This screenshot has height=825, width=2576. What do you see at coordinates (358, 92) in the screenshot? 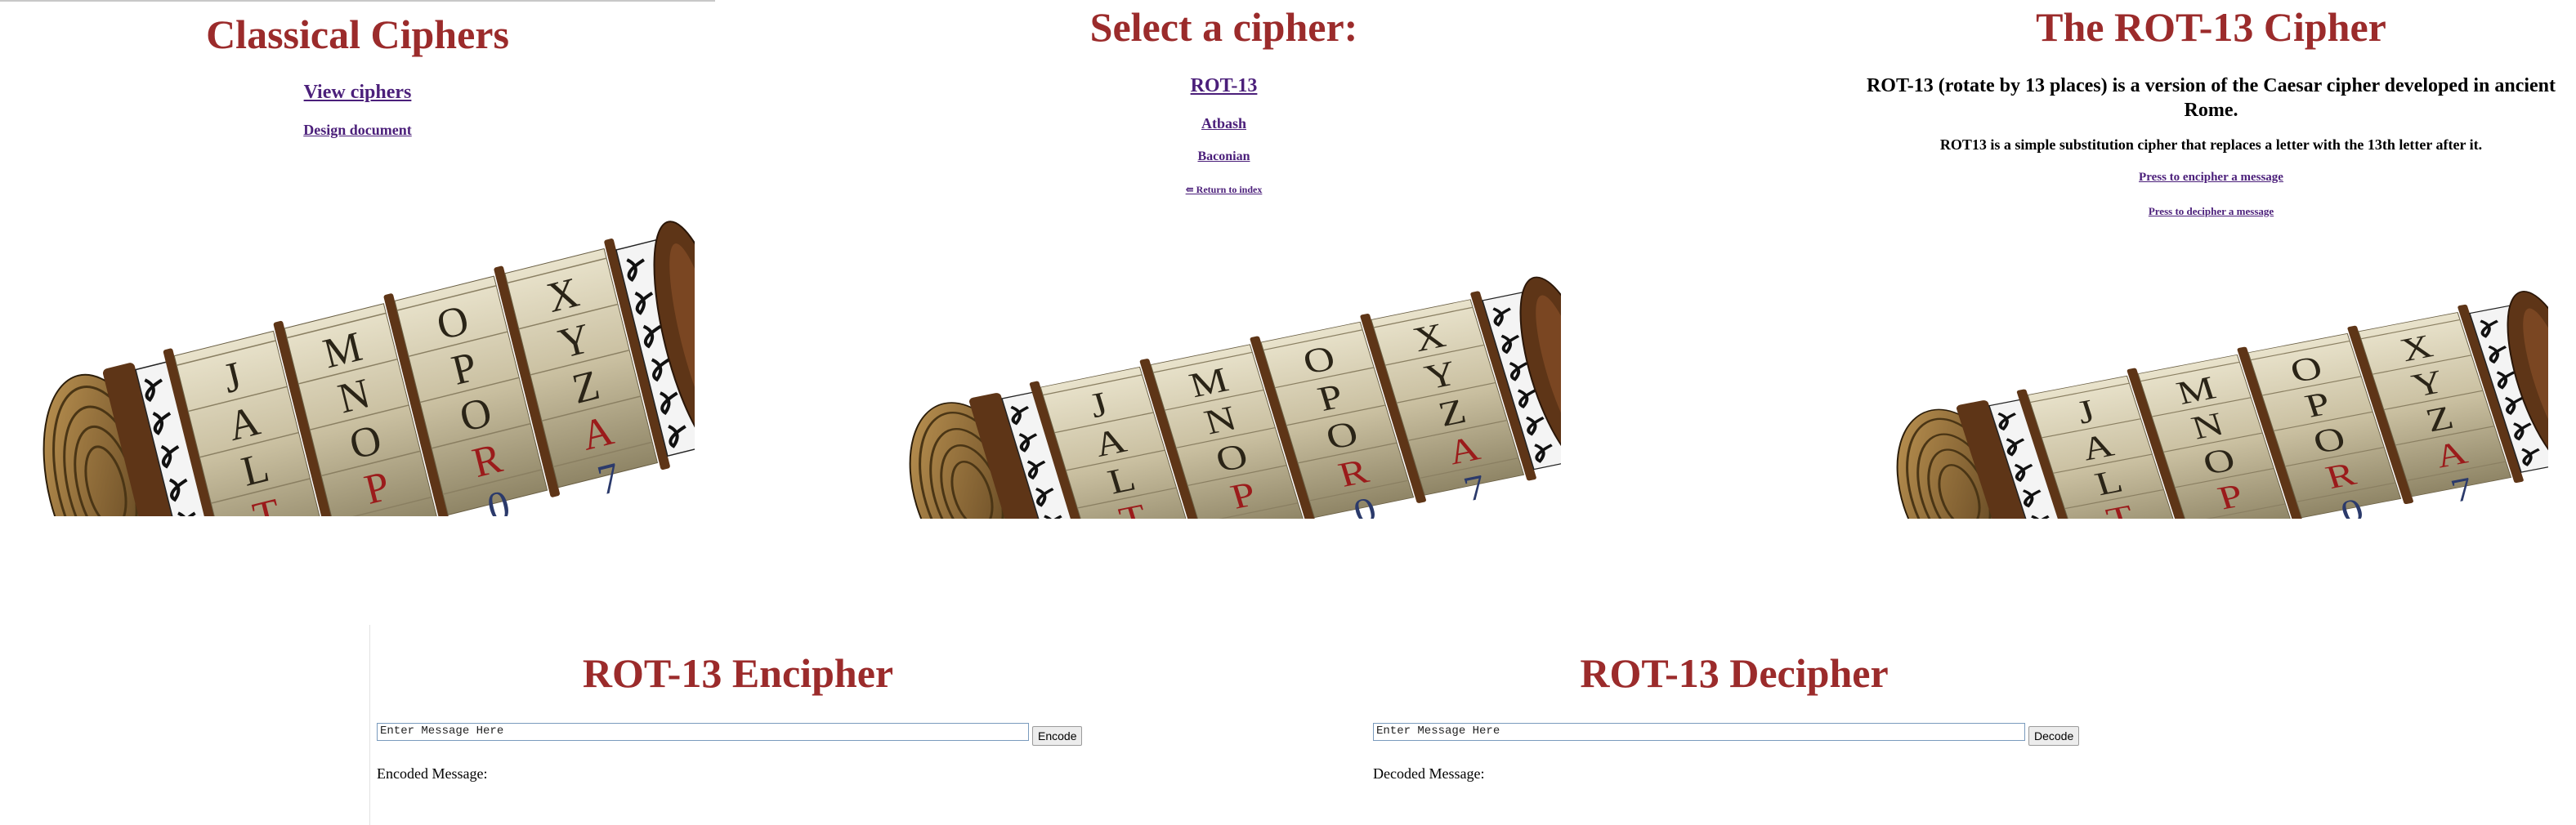
I see `view-ciphers-link: View ciphers` at bounding box center [358, 92].